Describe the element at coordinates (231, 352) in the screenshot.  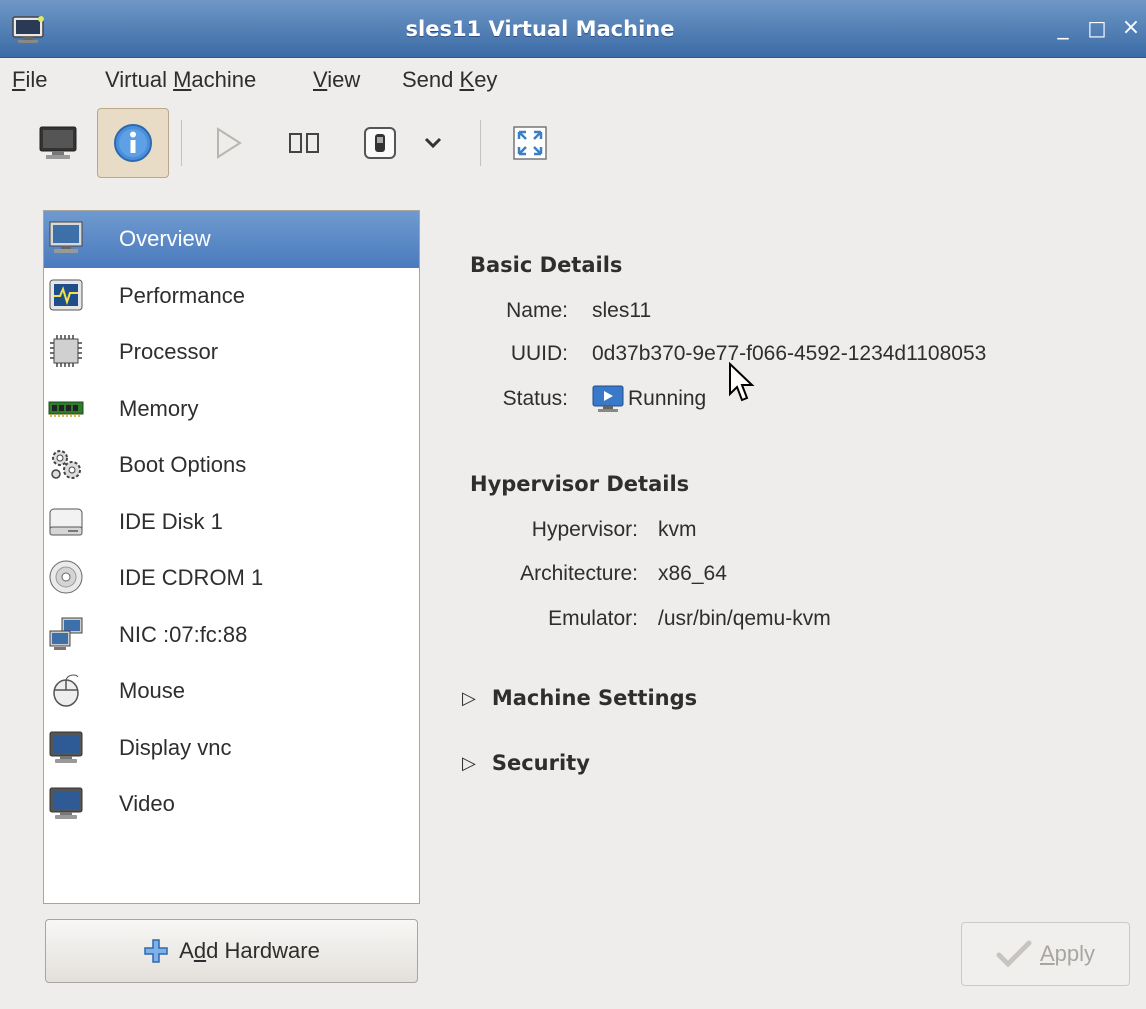
I see `sidebar-item-processor: Processor` at that location.